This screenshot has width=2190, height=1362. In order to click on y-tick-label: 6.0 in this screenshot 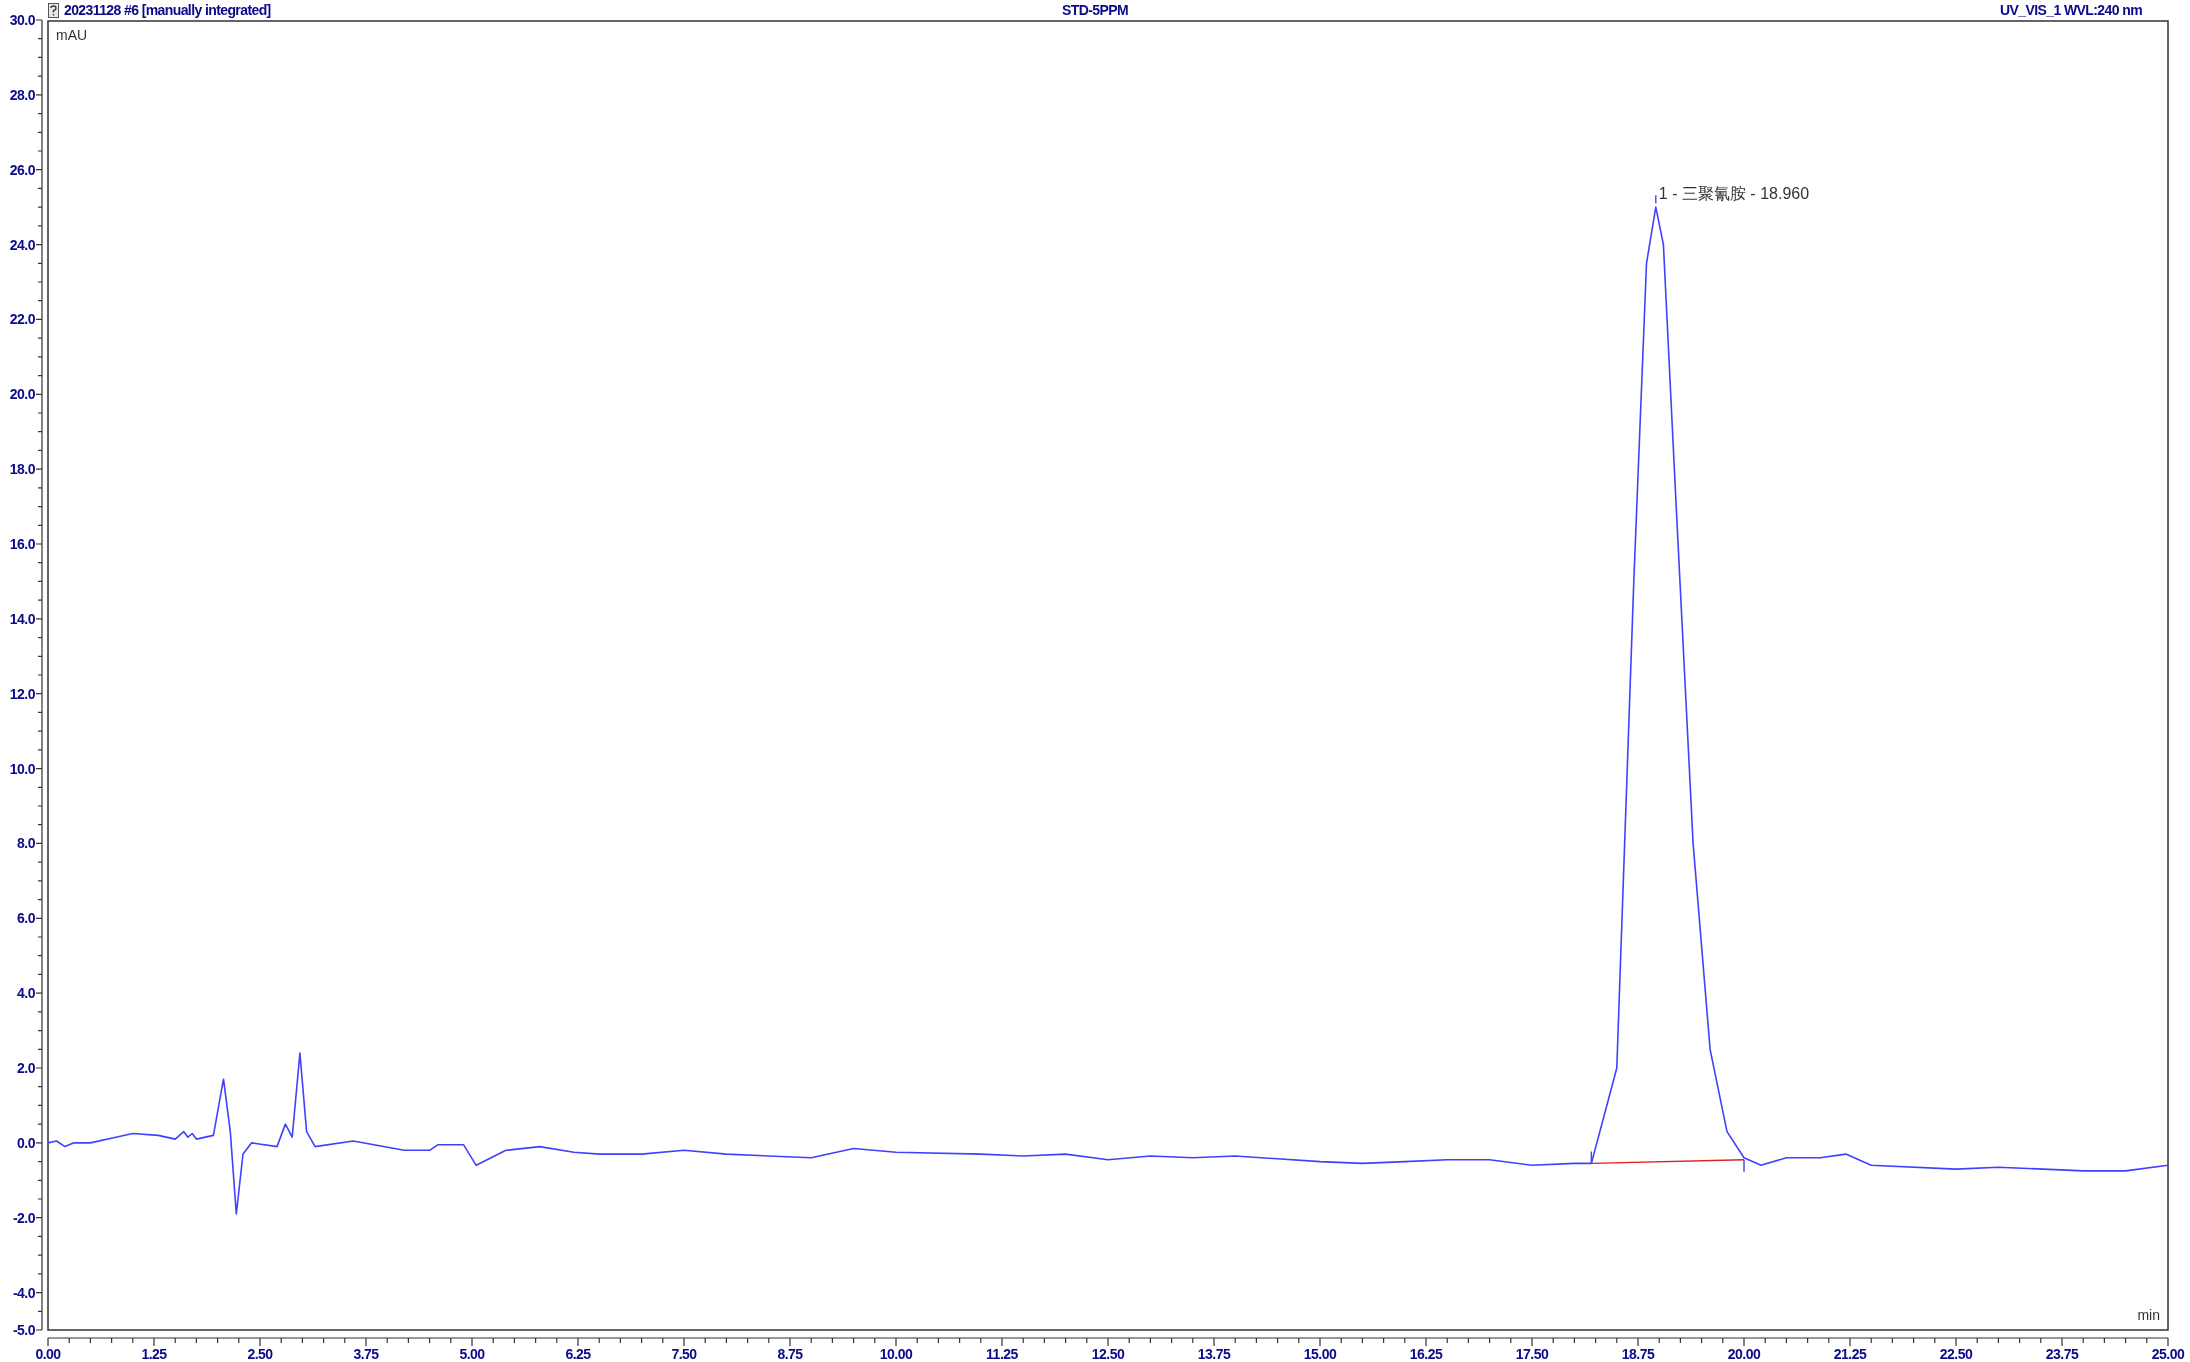, I will do `click(26, 918)`.